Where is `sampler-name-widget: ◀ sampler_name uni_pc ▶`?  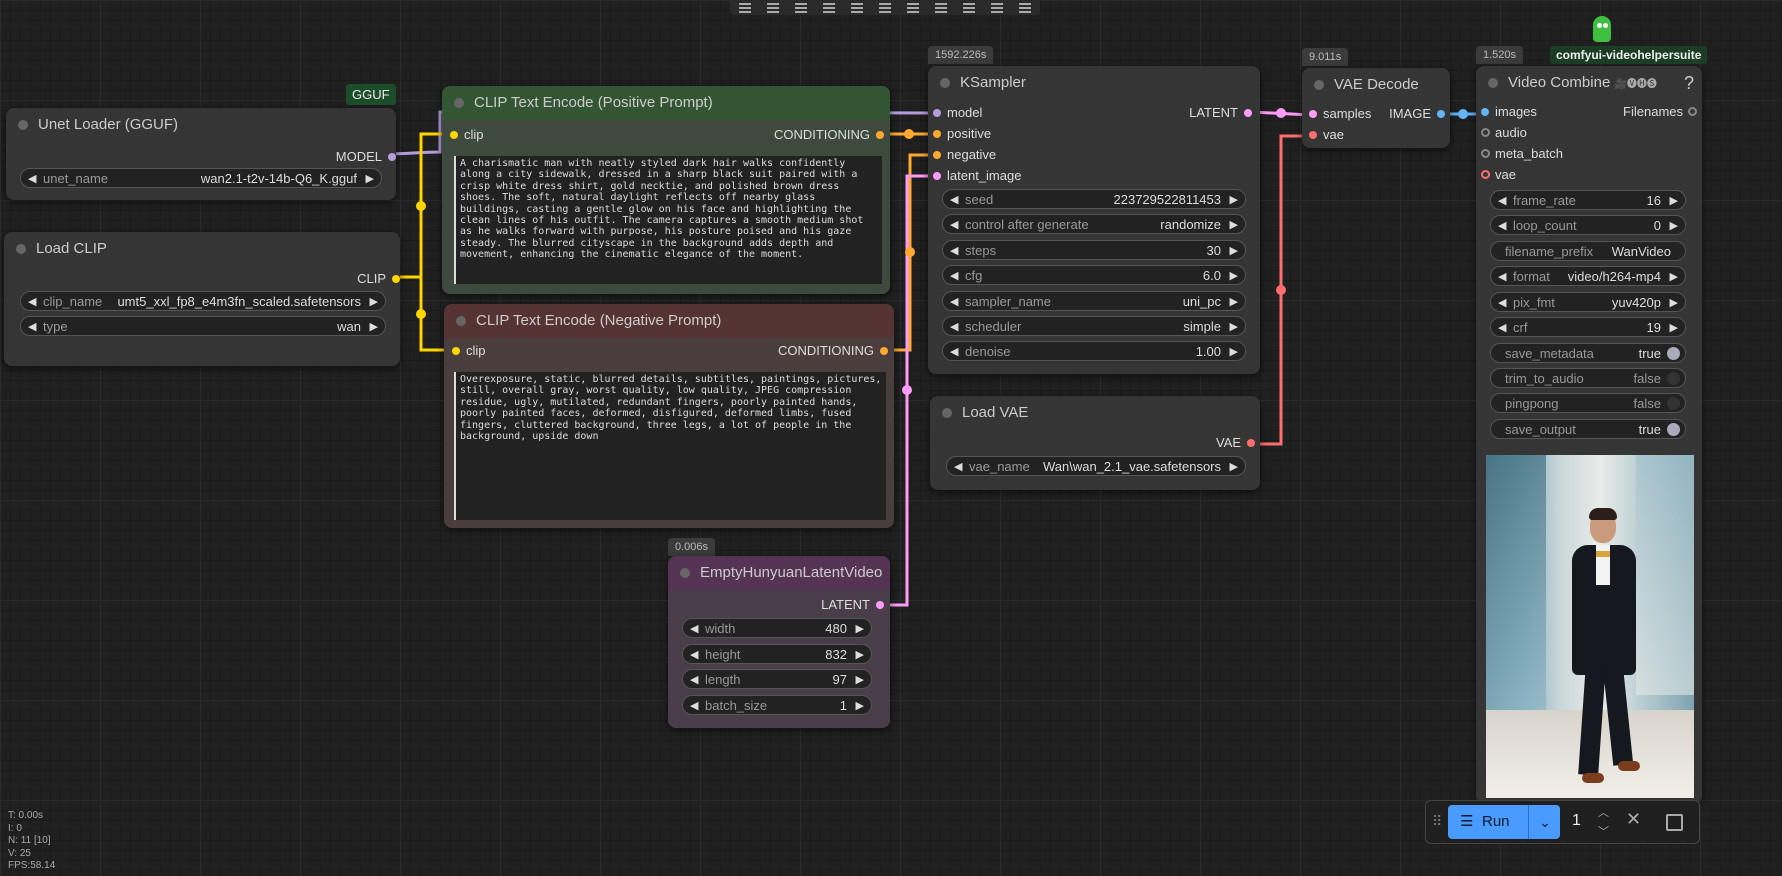
sampler-name-widget: ◀ sampler_name uni_pc ▶ is located at coordinates (1094, 301).